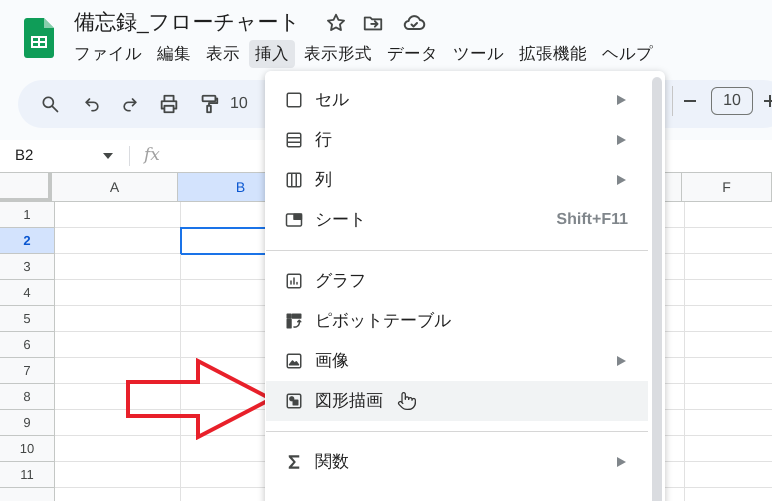 Image resolution: width=772 pixels, height=501 pixels. Describe the element at coordinates (457, 361) in the screenshot. I see `menu-item: 画像` at that location.